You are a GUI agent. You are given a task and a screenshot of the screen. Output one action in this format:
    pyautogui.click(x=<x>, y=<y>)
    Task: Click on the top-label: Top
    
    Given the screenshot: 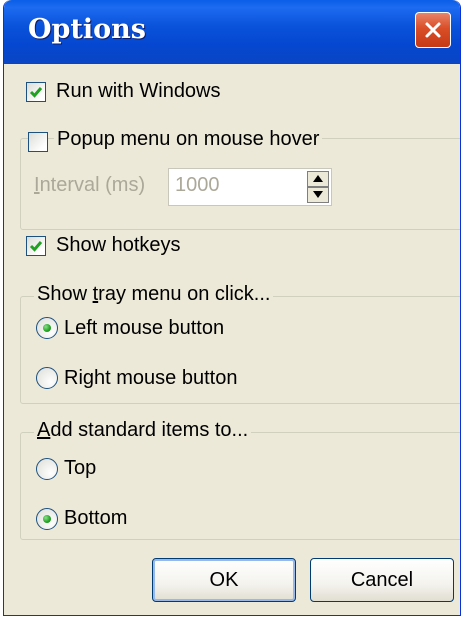 What is the action you would take?
    pyautogui.click(x=80, y=468)
    